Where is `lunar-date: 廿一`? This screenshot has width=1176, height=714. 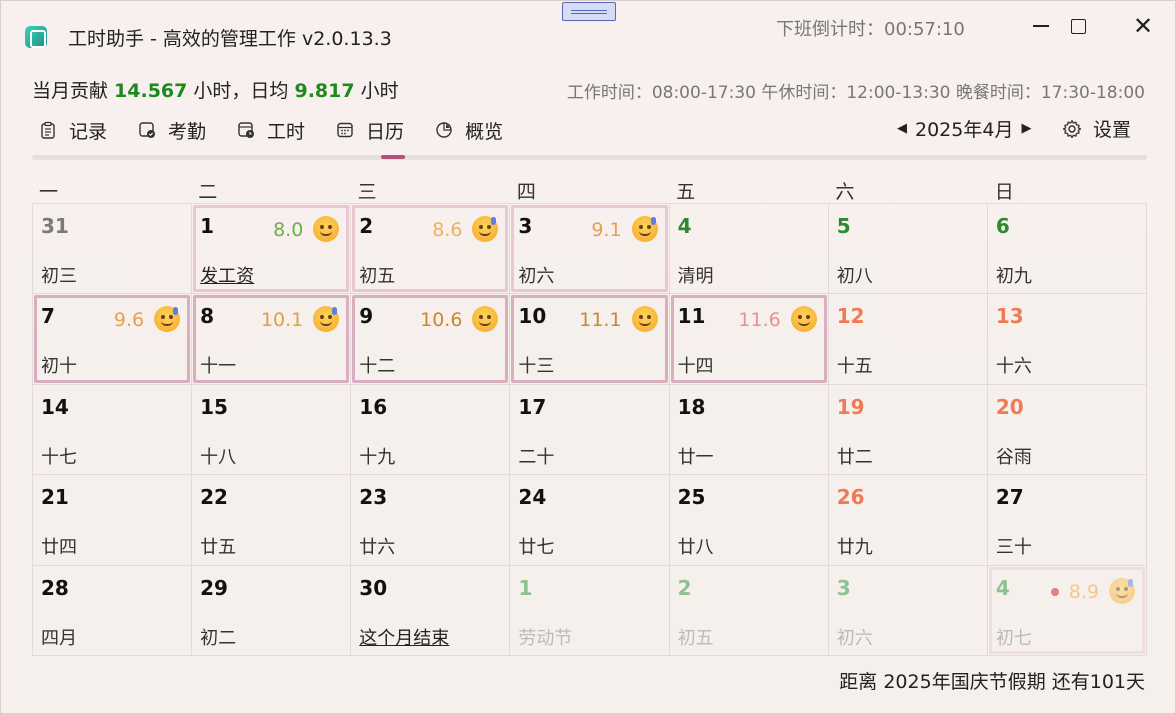
lunar-date: 廿一 is located at coordinates (695, 457).